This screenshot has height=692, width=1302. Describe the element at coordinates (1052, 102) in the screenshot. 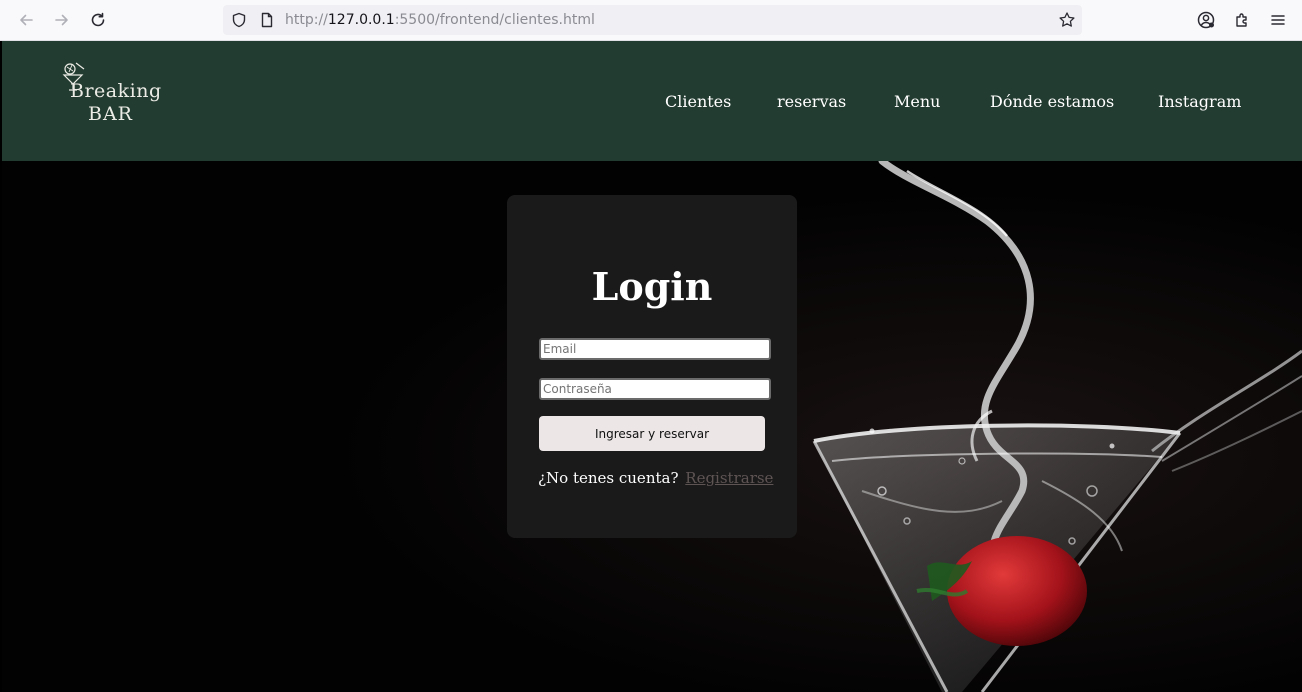

I see `nav-link-donde-estamos: Dónde estamos` at that location.